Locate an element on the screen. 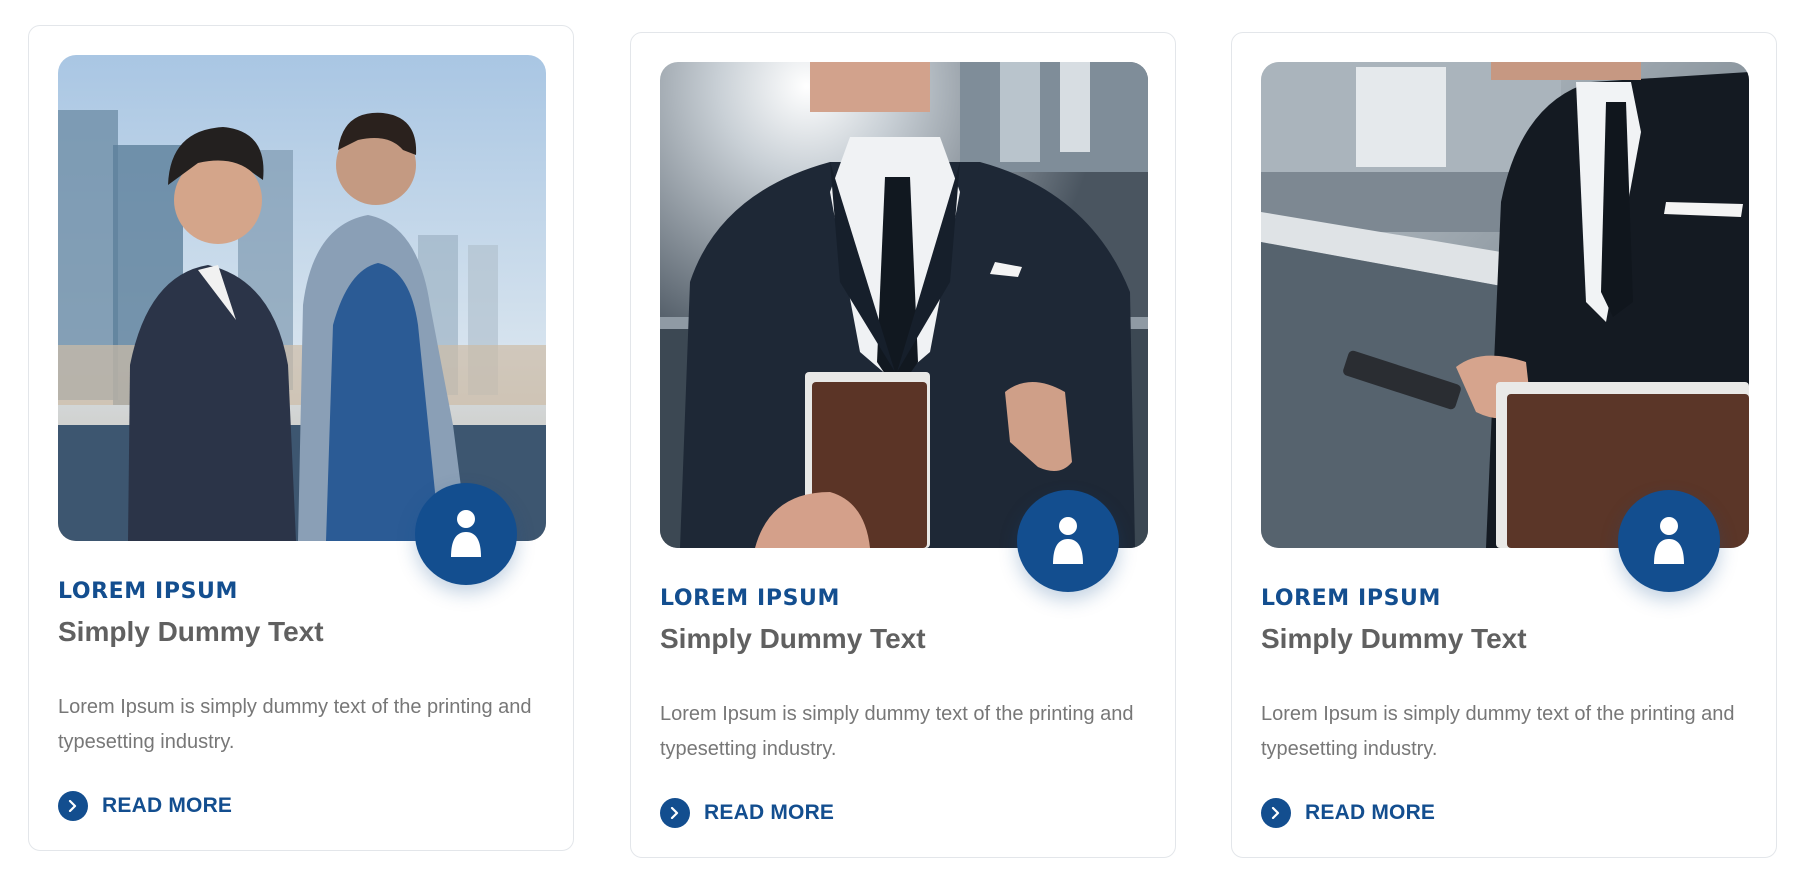 This screenshot has width=1800, height=882. businessman-with-folder-photo is located at coordinates (904, 305).